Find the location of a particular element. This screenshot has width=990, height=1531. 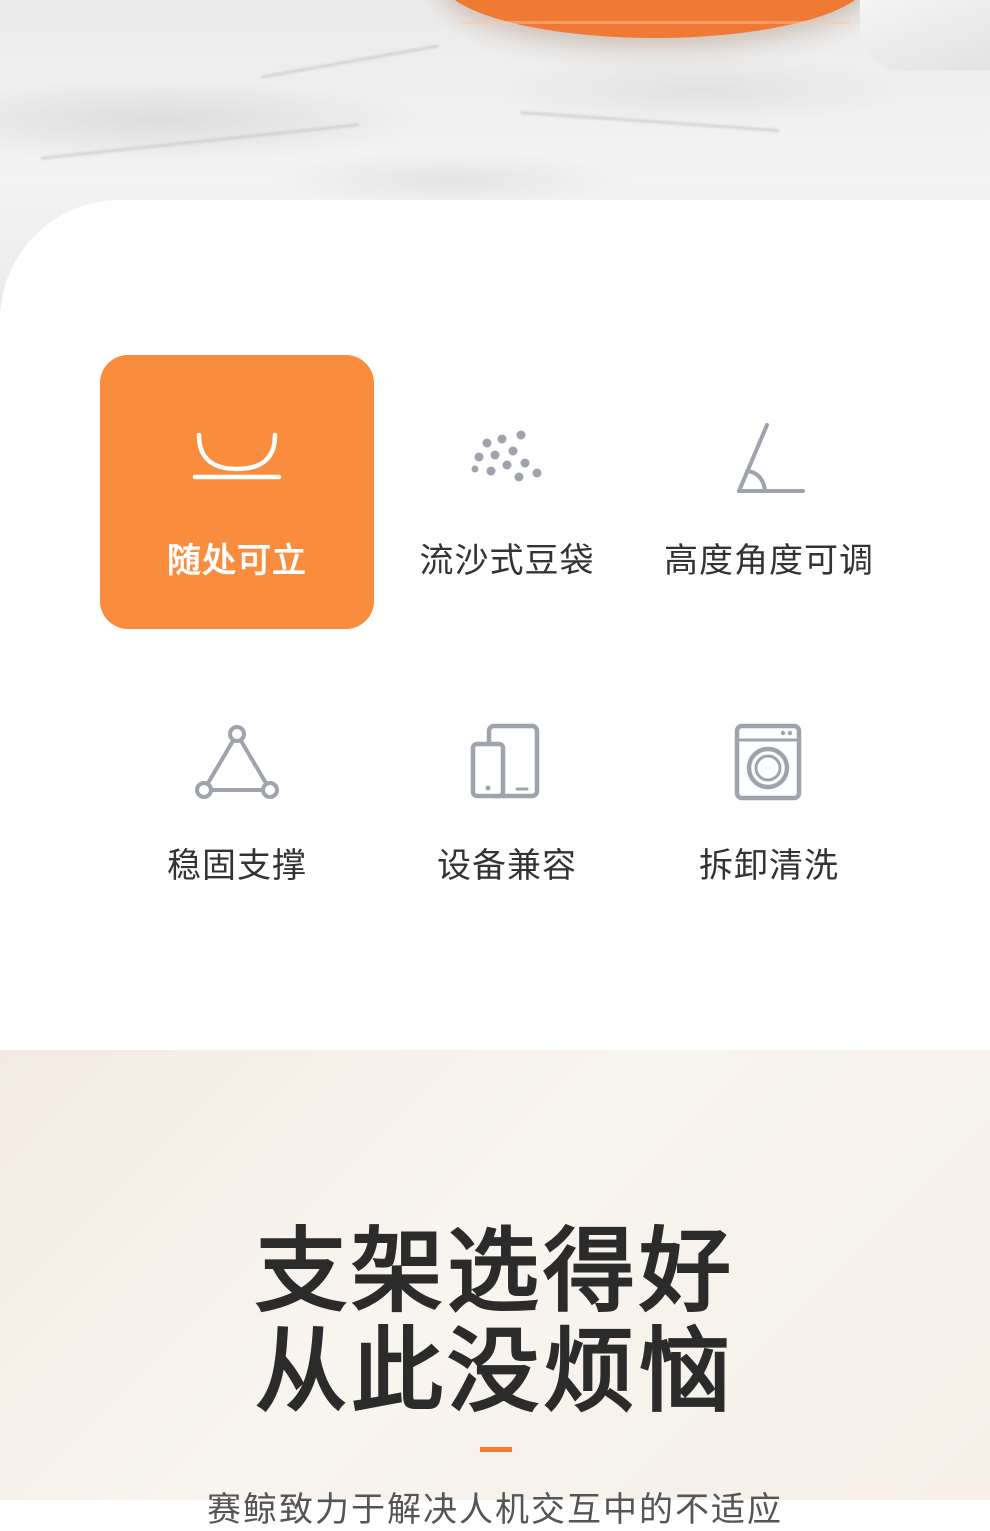

feature-label: 高度角度可调 is located at coordinates (769, 561).